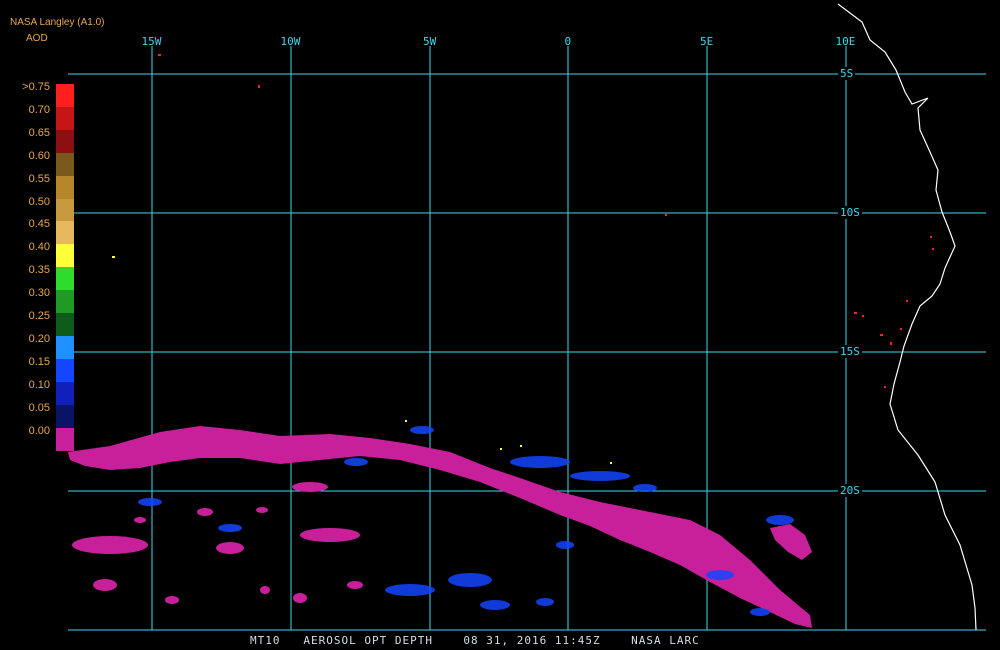 Image resolution: width=1000 pixels, height=650 pixels. What do you see at coordinates (36, 87) in the screenshot?
I see `legend-label: >0.75` at bounding box center [36, 87].